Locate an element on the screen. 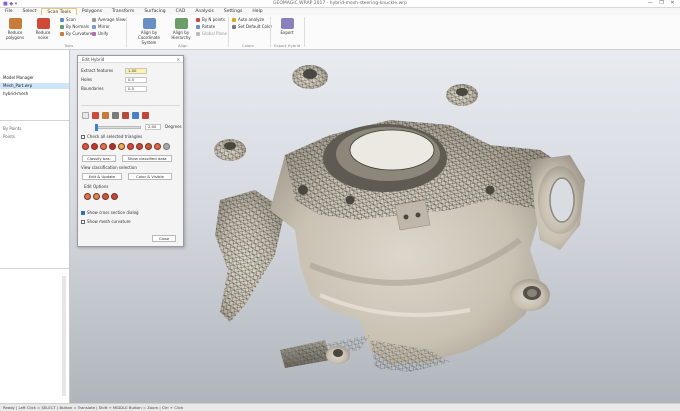  align-coordinate-system-button: Align by Coordinate System is located at coordinates (149, 31).